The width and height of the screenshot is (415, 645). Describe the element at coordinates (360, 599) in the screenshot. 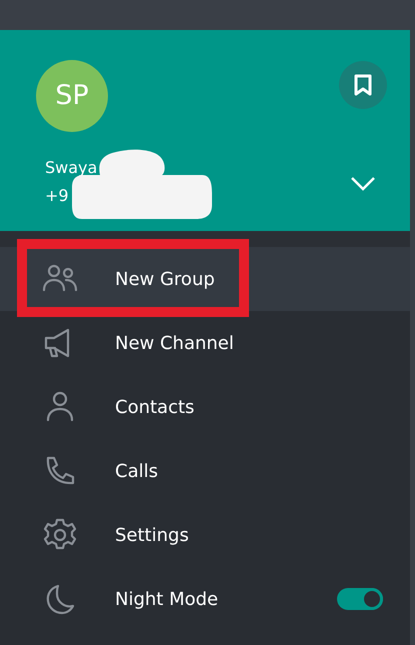

I see `toggle-switch` at that location.